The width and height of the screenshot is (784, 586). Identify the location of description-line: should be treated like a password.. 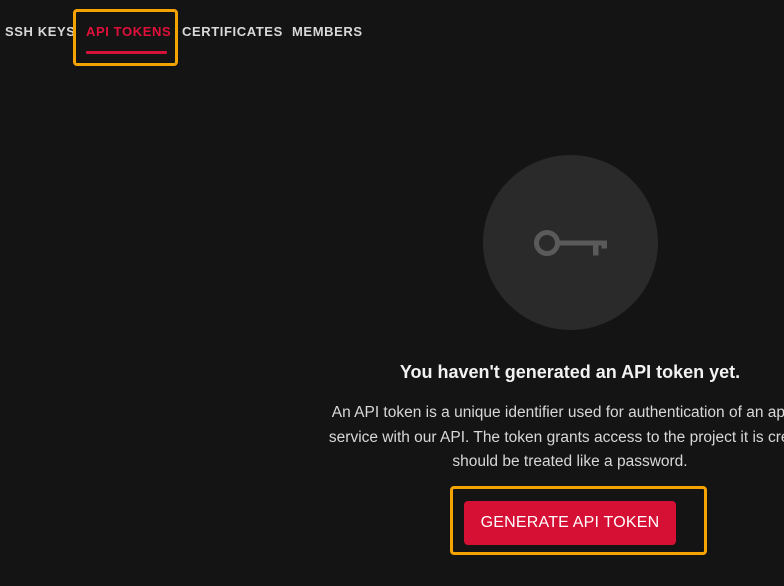
(570, 461).